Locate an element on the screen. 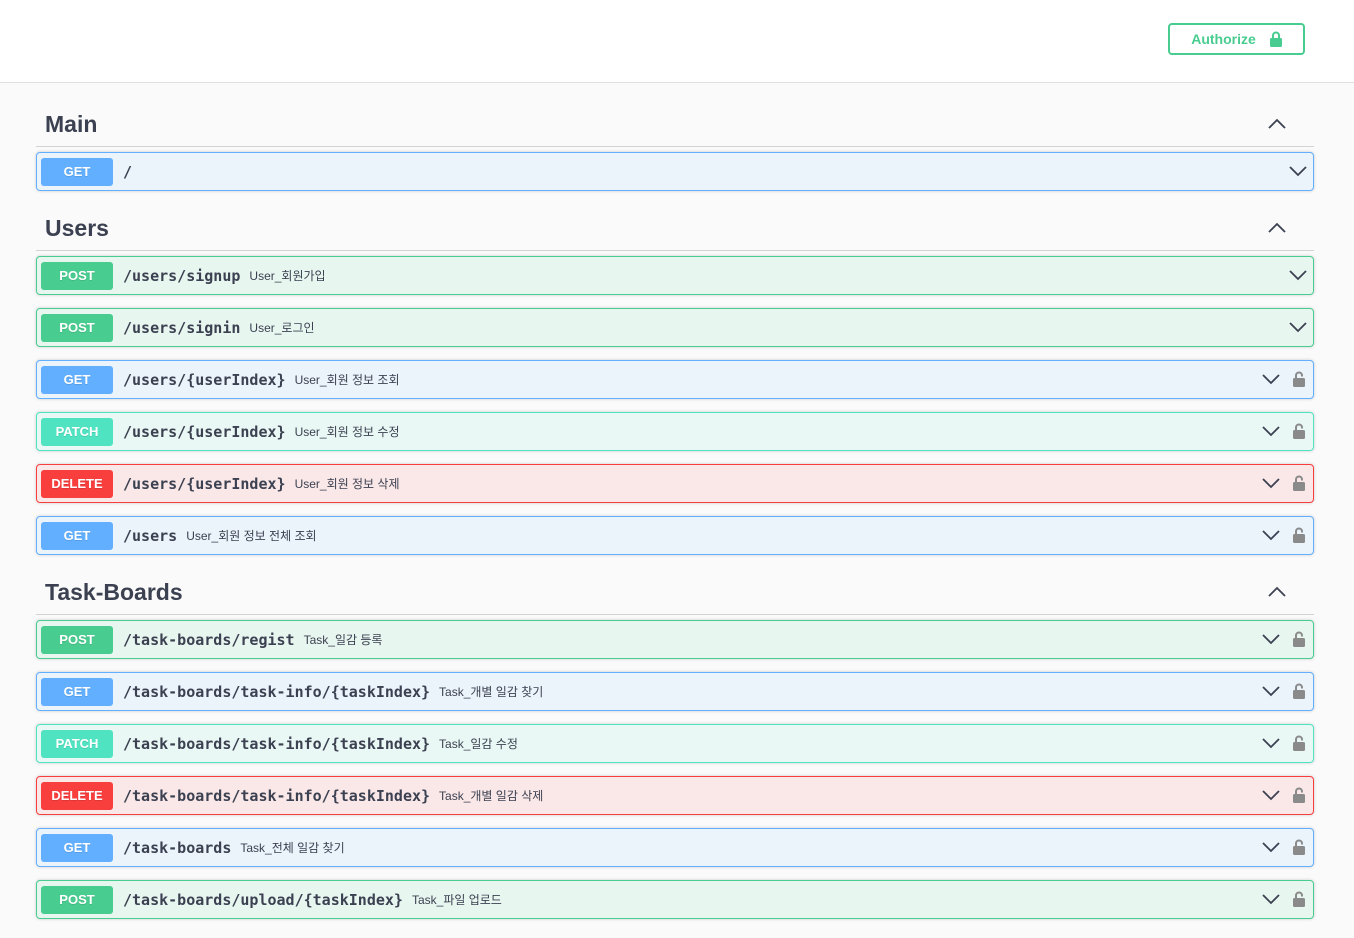  operation-path: /task-boards is located at coordinates (177, 847).